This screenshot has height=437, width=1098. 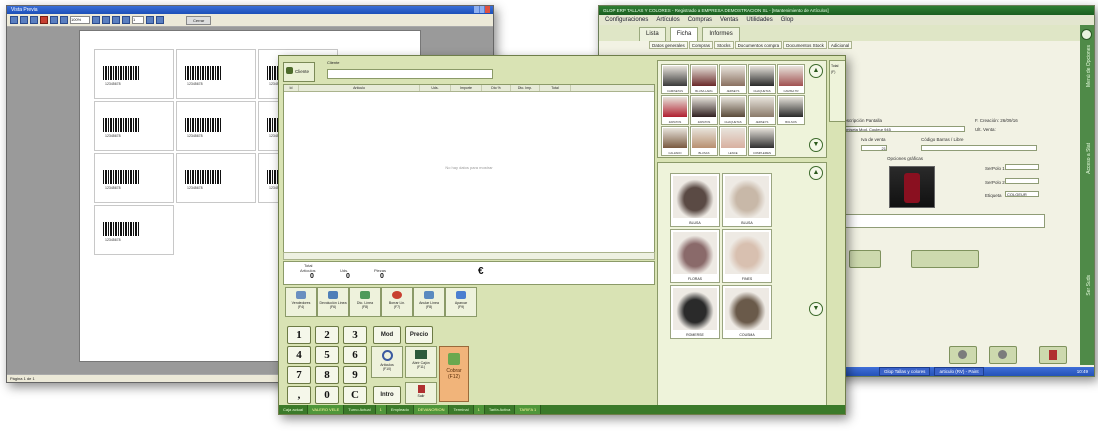 I want to click on menu-glop: Glop, so click(x=787, y=20).